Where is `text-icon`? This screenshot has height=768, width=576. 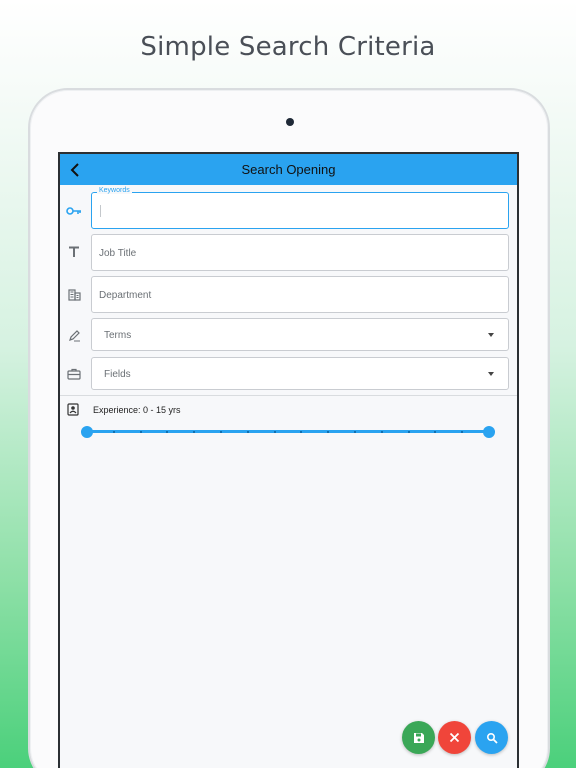
text-icon is located at coordinates (74, 252).